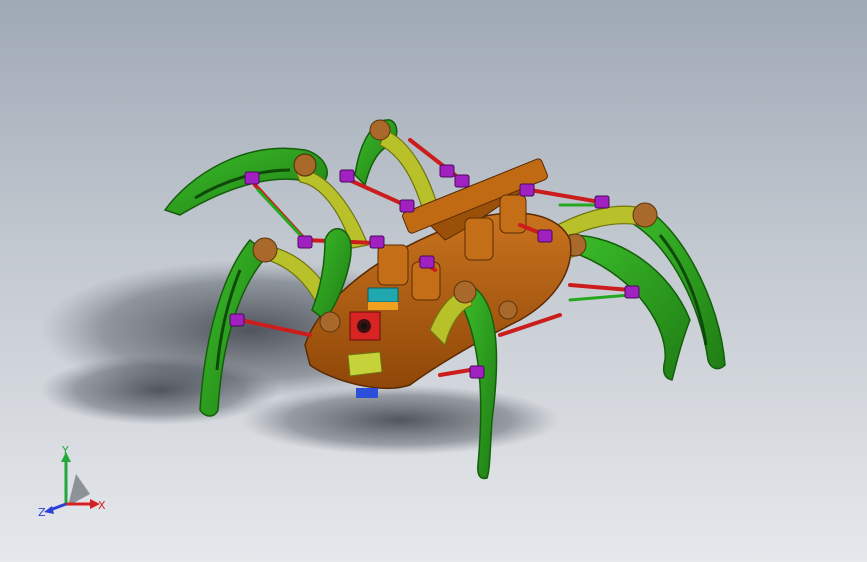  Describe the element at coordinates (79, 490) in the screenshot. I see `triad-plane-shading` at that location.